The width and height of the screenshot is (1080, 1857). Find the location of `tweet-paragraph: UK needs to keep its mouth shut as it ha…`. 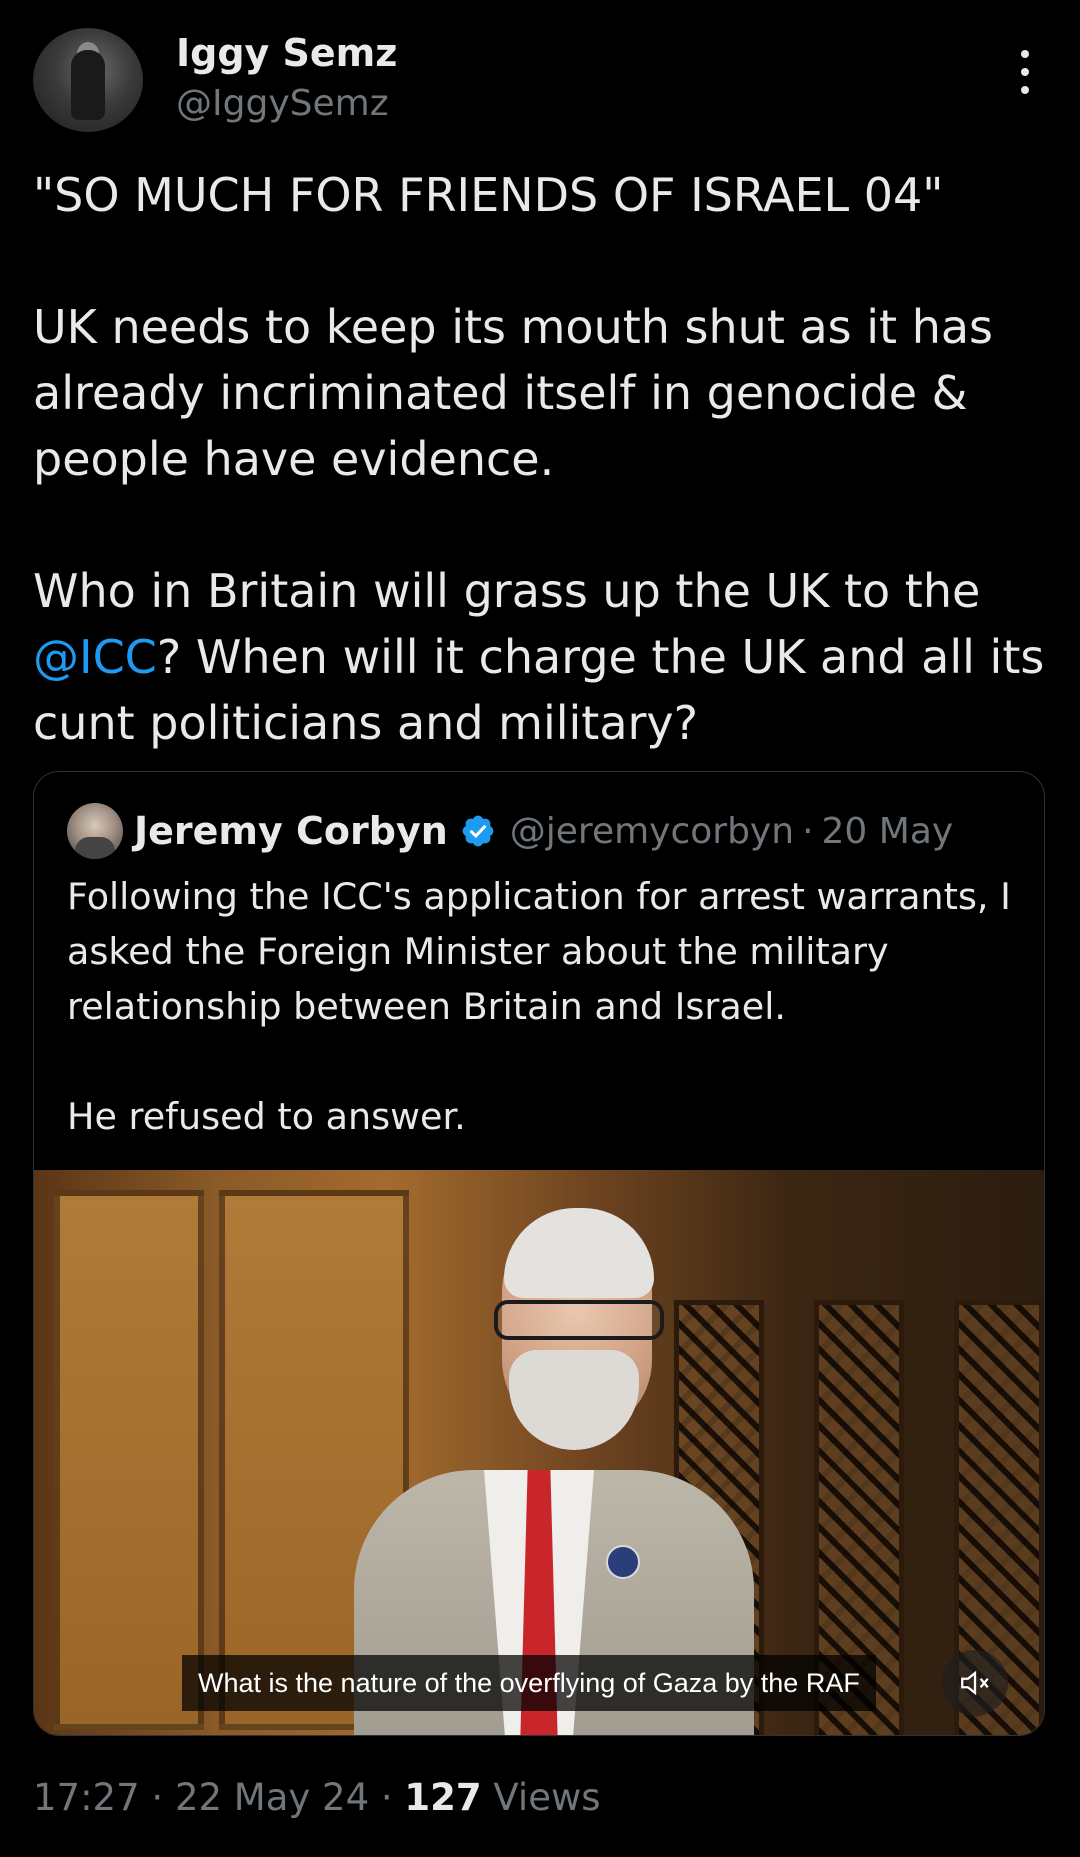

tweet-paragraph: UK needs to keep its mouth shut as it ha… is located at coordinates (513, 393).